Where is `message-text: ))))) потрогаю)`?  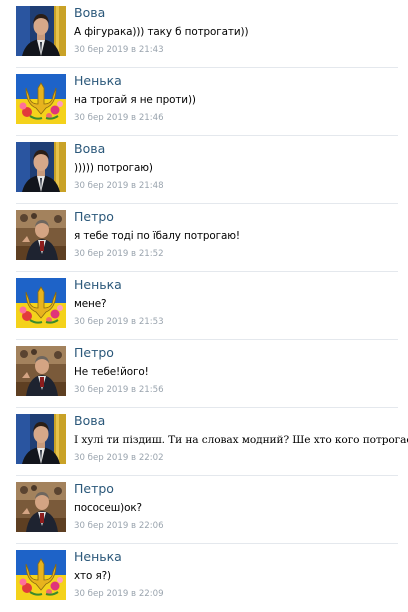 message-text: ))))) потрогаю) is located at coordinates (113, 168).